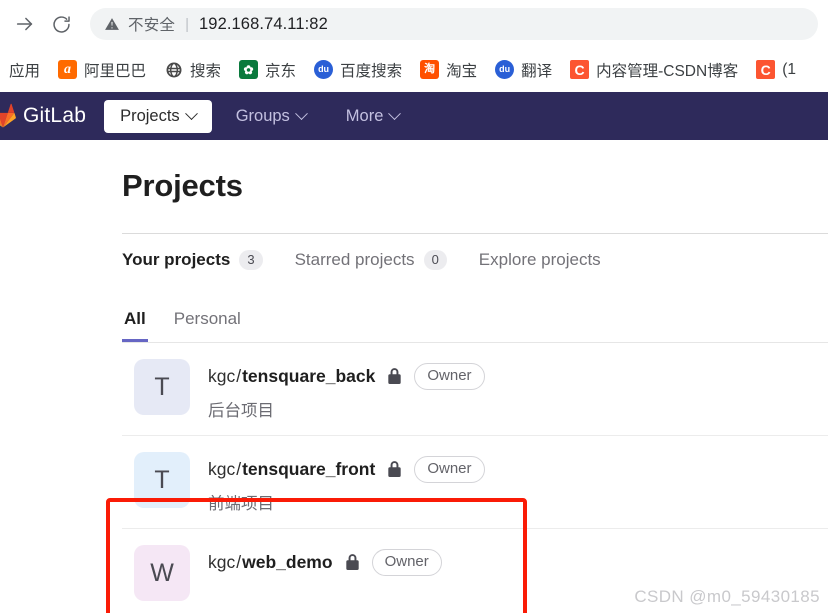 The width and height of the screenshot is (828, 613). Describe the element at coordinates (162, 573) in the screenshot. I see `avatar: W` at that location.